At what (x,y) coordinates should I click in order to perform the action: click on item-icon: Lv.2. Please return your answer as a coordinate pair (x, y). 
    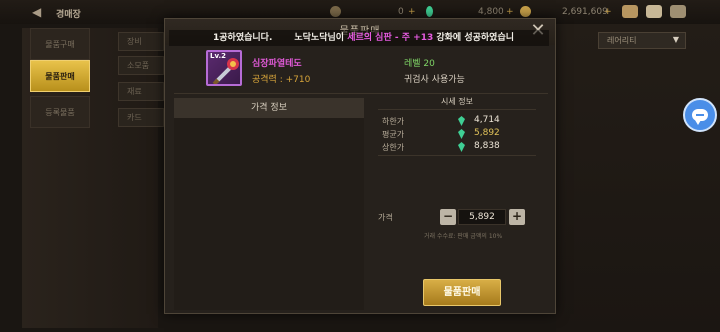
    Looking at the image, I should click on (224, 68).